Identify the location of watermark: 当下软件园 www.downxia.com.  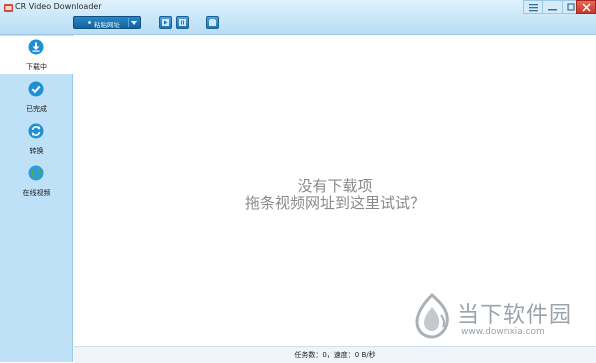
(491, 317).